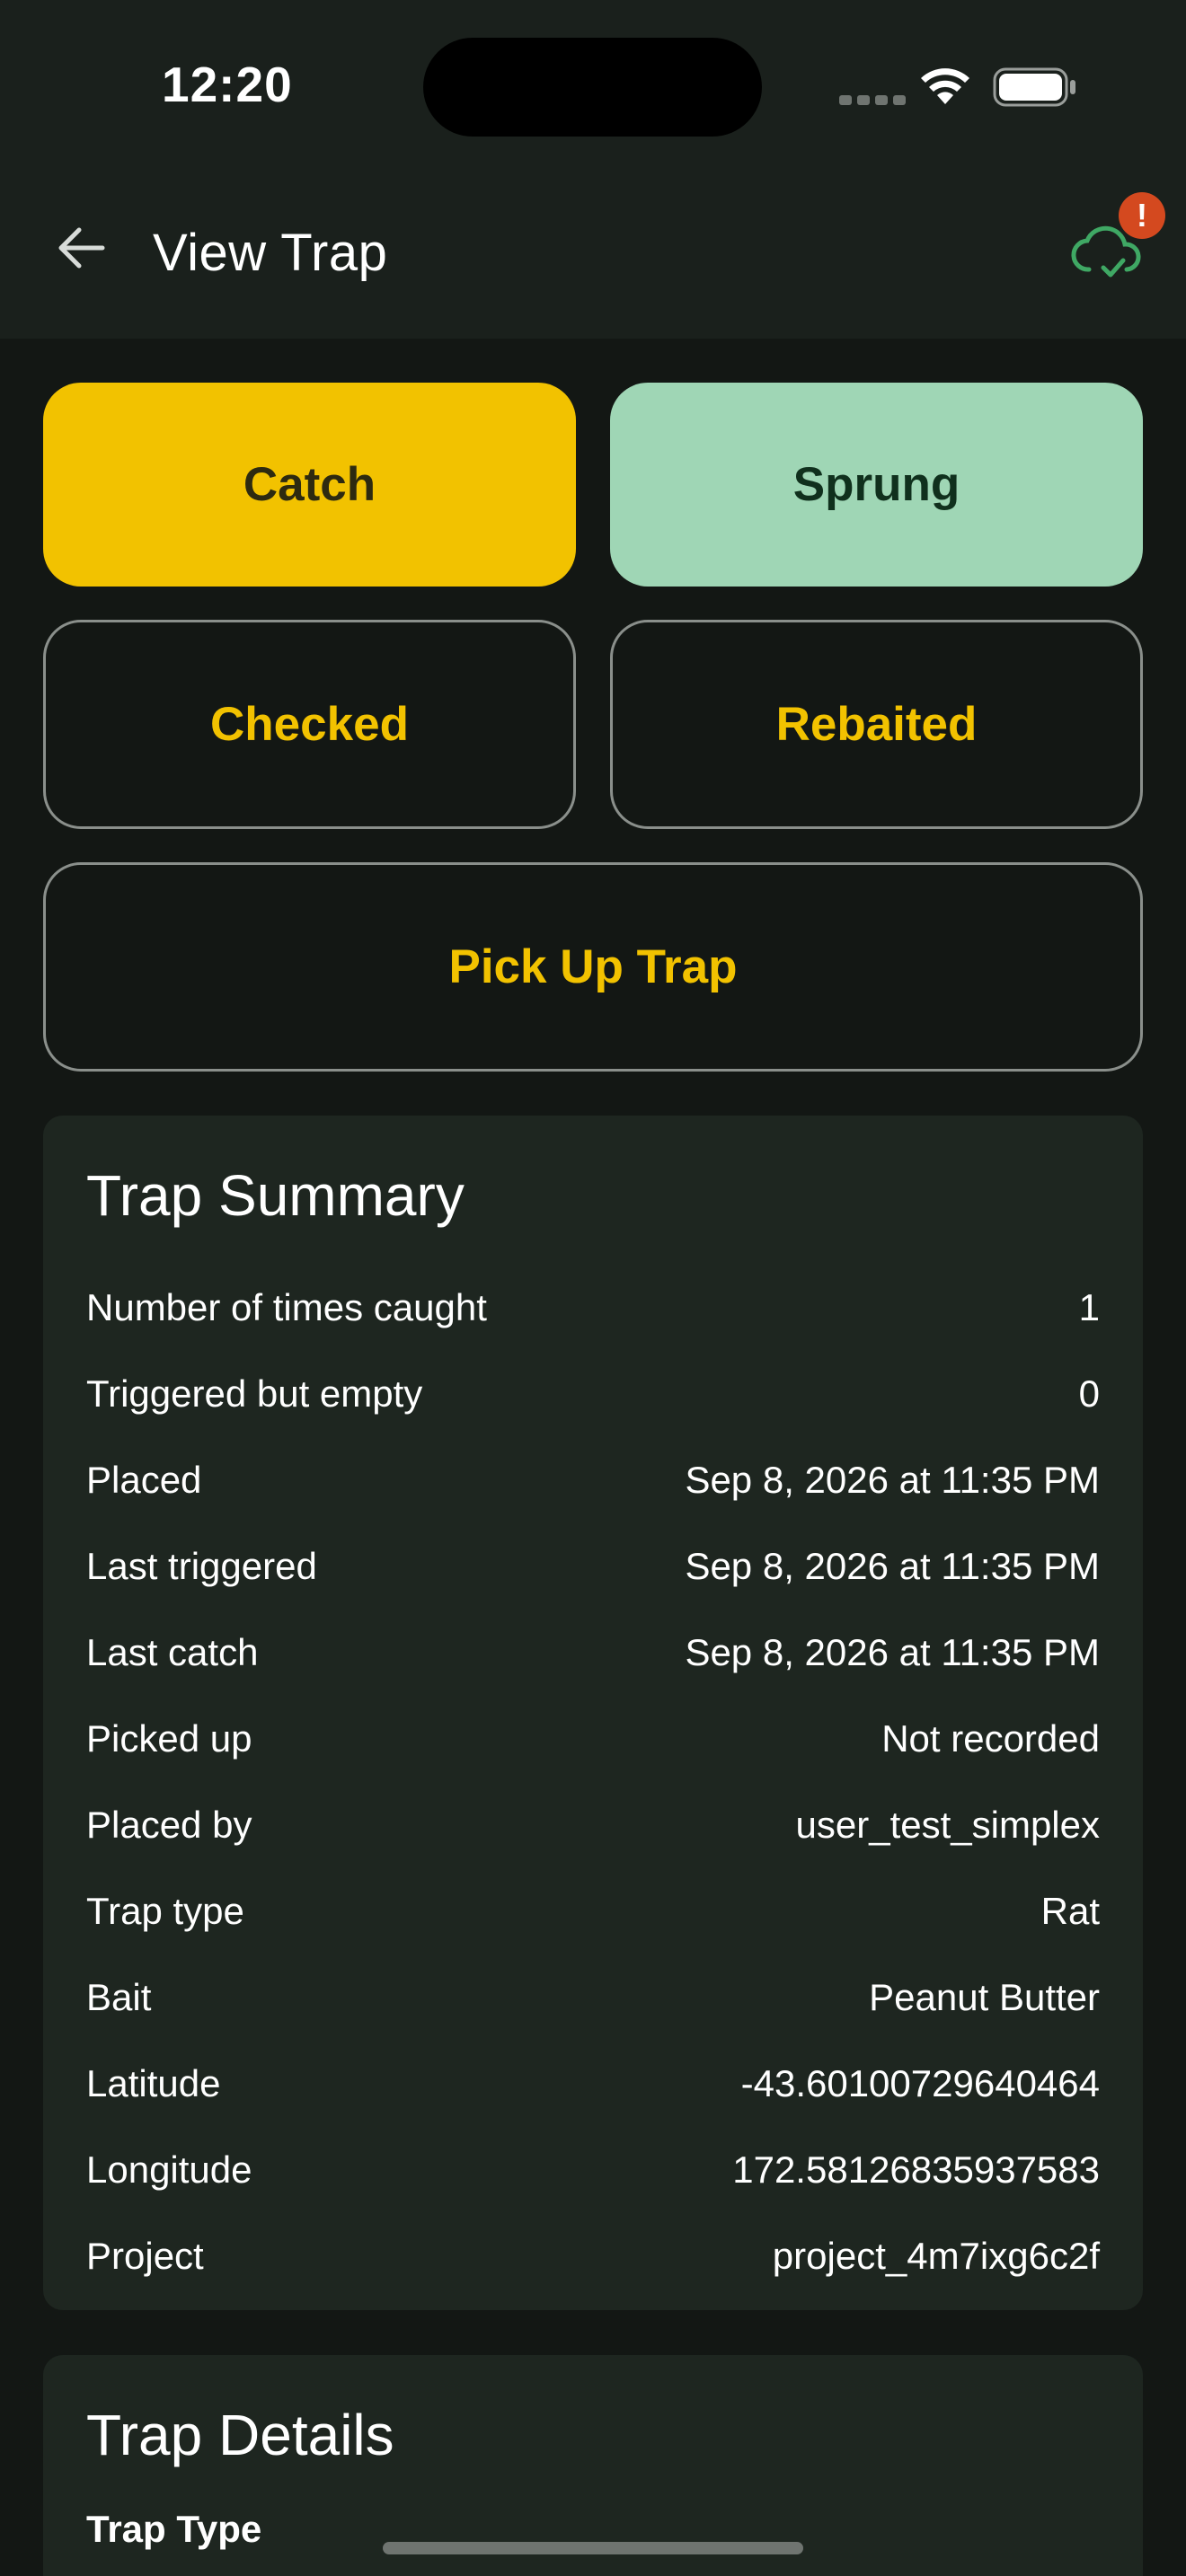  What do you see at coordinates (593, 1998) in the screenshot?
I see `summary-row-bait: Bait Peanut Butter` at bounding box center [593, 1998].